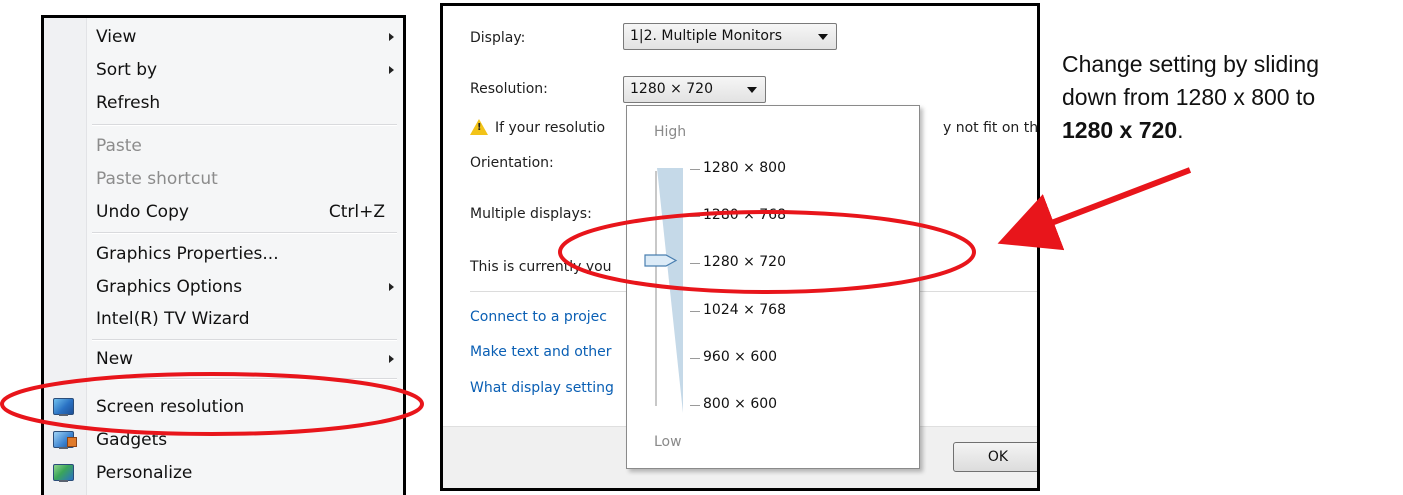  Describe the element at coordinates (223, 440) in the screenshot. I see `menu-item-gadgets: Gadgets` at that location.